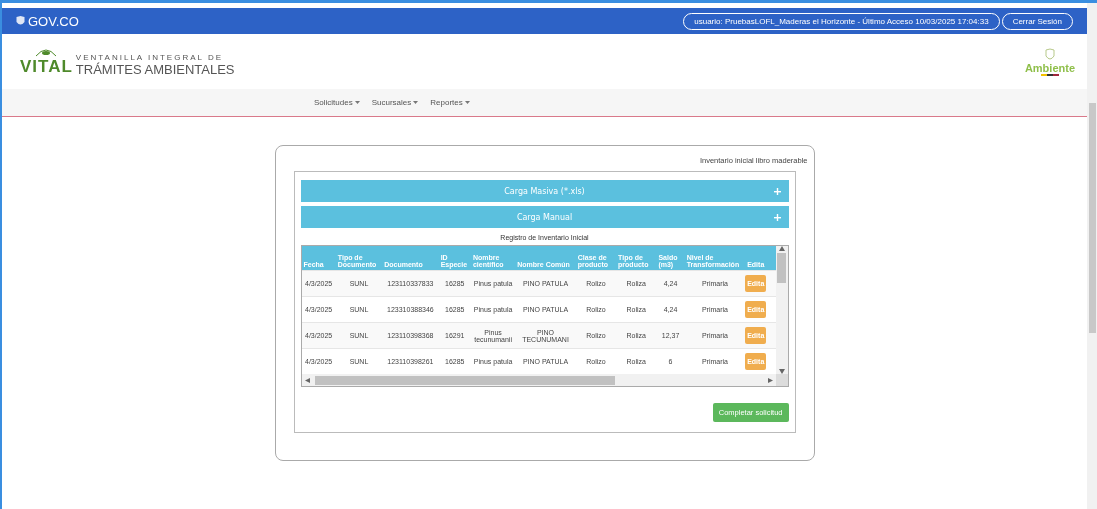  I want to click on nav-menu-item: Sucursales, so click(395, 102).